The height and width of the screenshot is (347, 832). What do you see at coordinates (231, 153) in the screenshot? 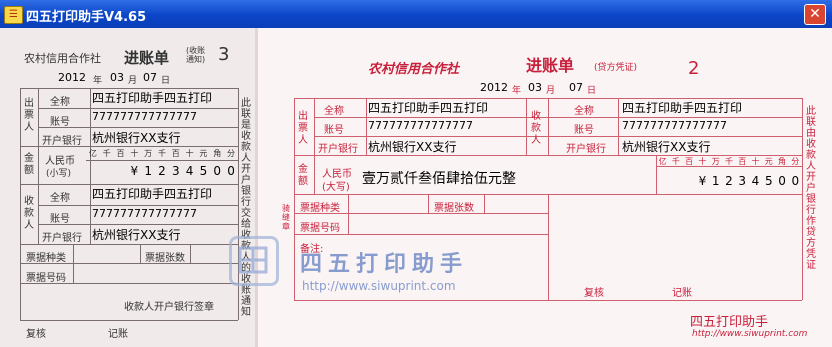
I see `stub-digit-head: 分` at bounding box center [231, 153].